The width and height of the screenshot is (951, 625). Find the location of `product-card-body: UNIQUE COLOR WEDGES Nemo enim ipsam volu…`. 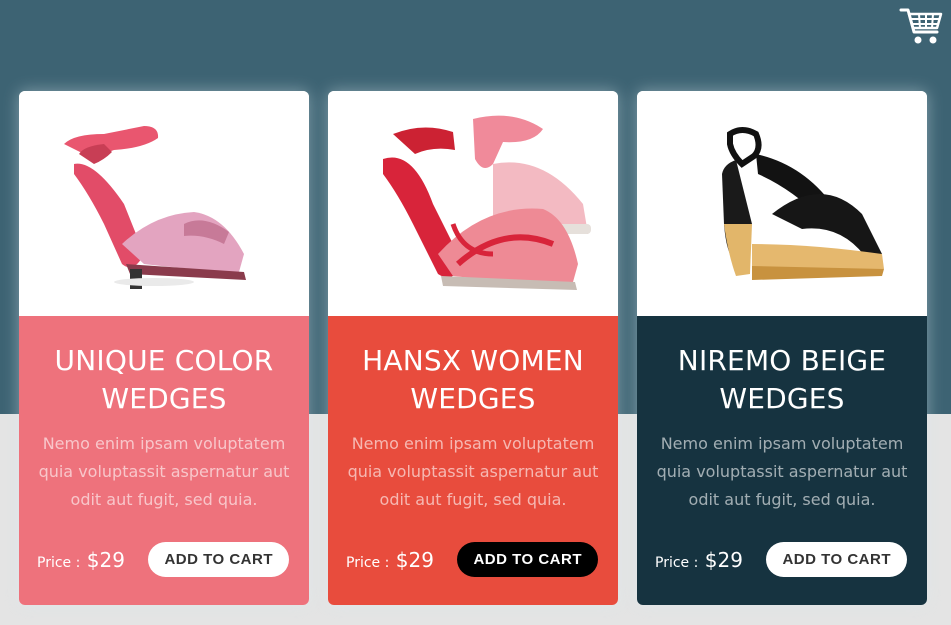

product-card-body: UNIQUE COLOR WEDGES Nemo enim ipsam volu… is located at coordinates (164, 460).